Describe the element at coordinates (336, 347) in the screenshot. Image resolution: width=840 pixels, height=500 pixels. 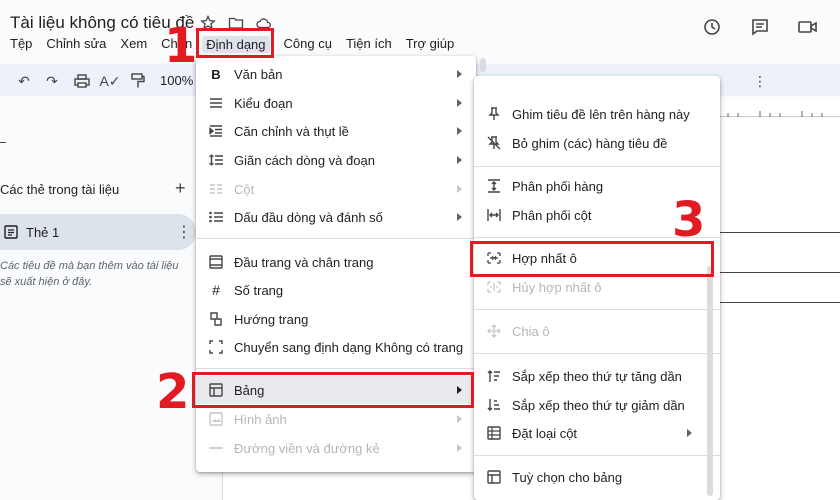
I see `menu-item-pageless: Chuyển sang định dạng Không có trang` at that location.